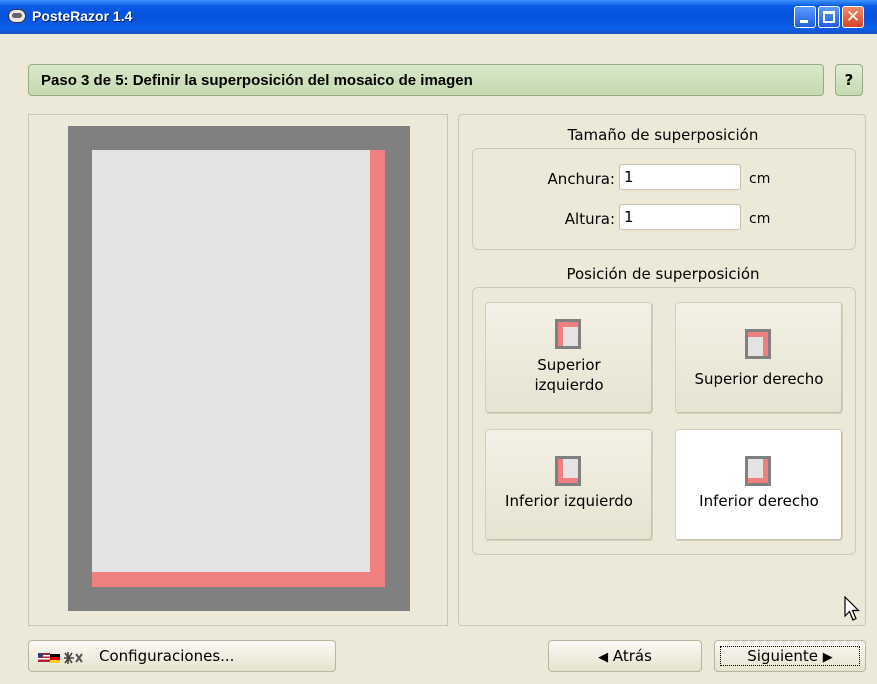  I want to click on help-button: ?, so click(849, 80).